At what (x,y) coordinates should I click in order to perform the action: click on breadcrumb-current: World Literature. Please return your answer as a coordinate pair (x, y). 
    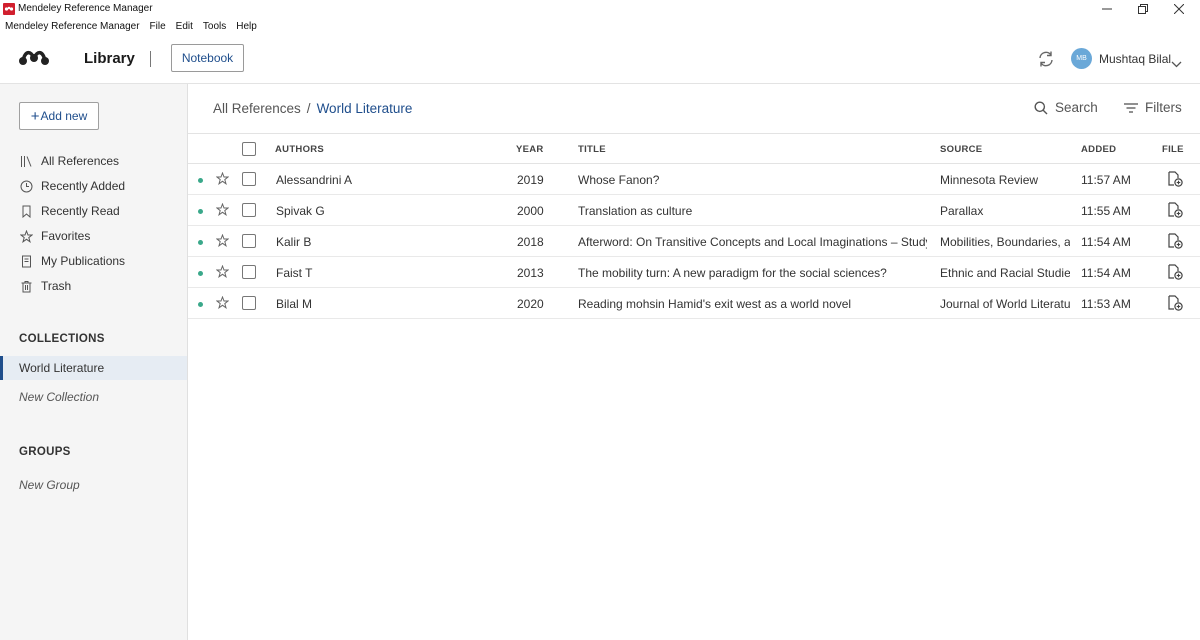
    Looking at the image, I should click on (364, 108).